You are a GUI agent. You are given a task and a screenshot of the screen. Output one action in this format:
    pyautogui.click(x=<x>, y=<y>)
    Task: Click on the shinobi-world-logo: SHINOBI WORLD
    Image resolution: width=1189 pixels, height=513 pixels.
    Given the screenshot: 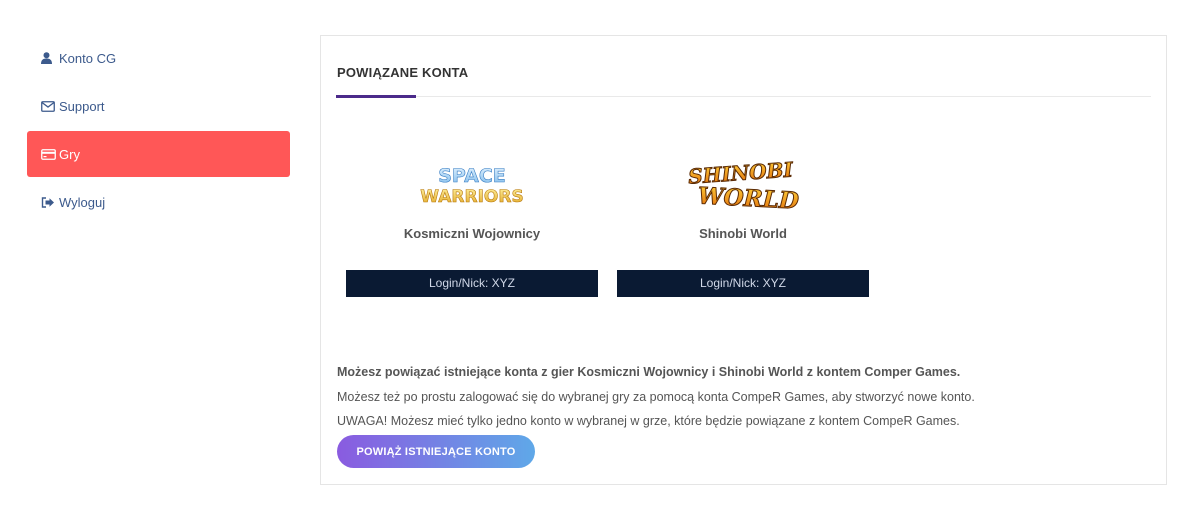 What is the action you would take?
    pyautogui.click(x=743, y=186)
    